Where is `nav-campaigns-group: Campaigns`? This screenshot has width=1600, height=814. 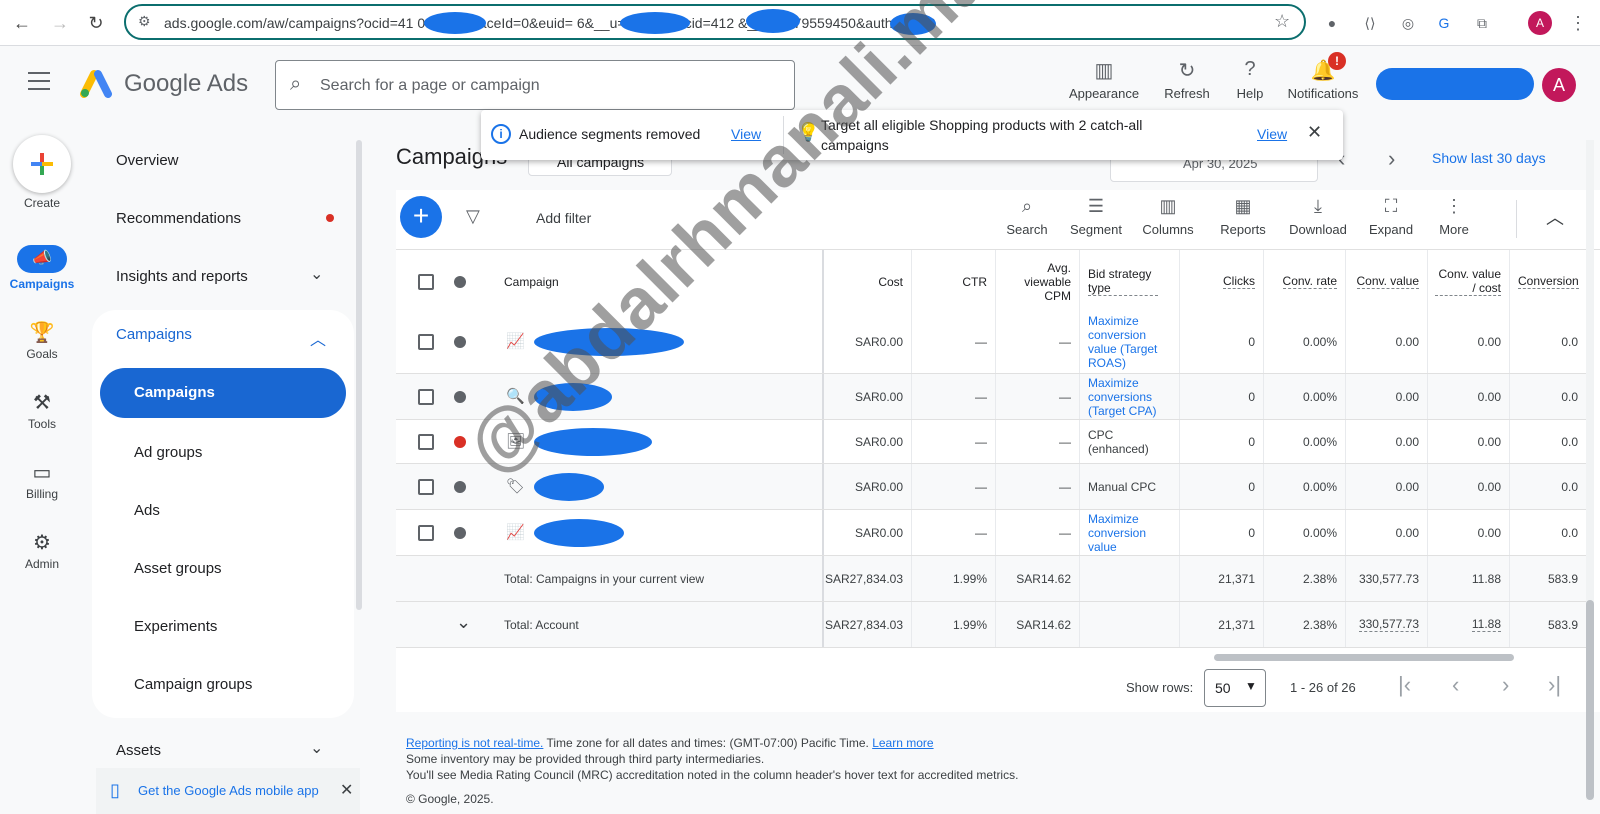
nav-campaigns-group: Campaigns is located at coordinates (154, 334).